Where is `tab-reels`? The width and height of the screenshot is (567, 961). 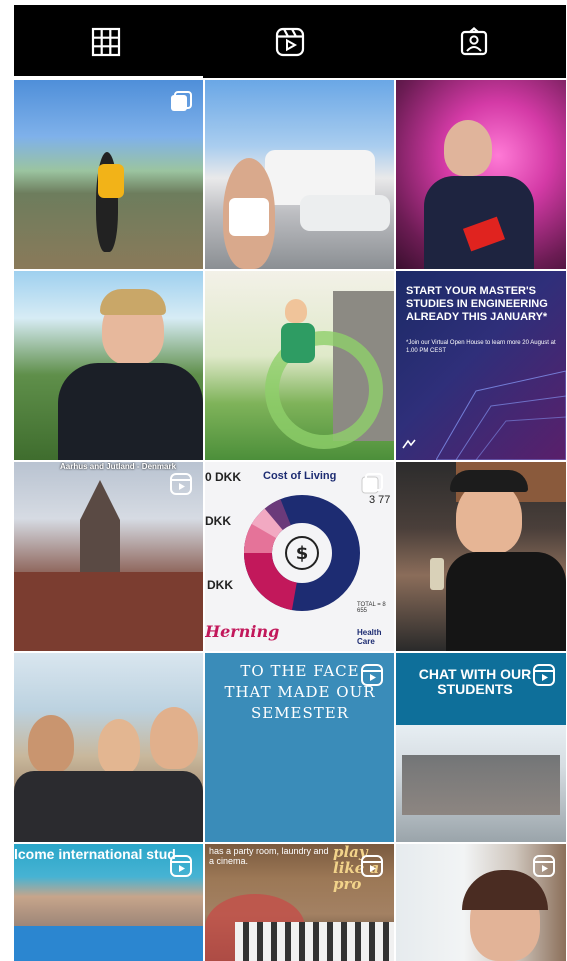
tab-reels is located at coordinates (290, 41).